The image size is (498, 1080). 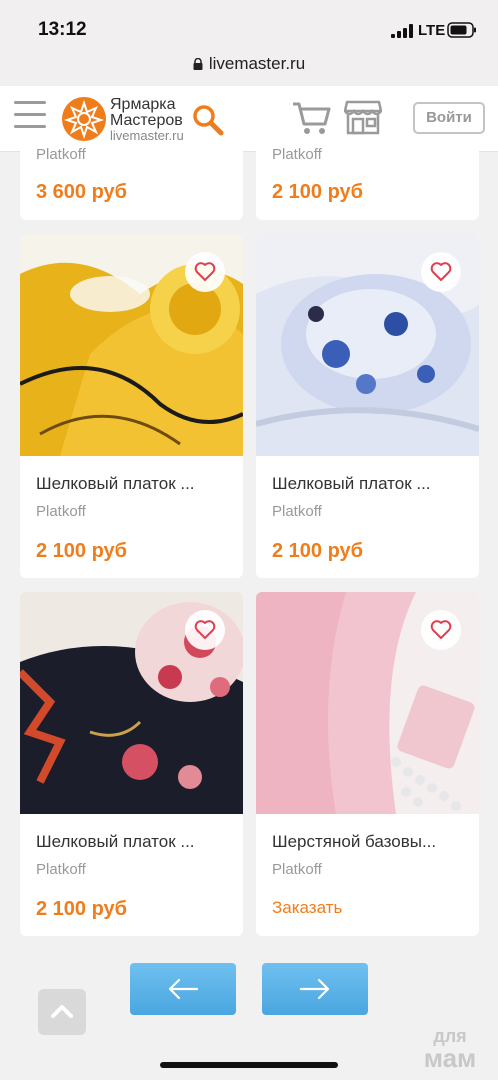 I want to click on status-bar: 13:12 LTE, so click(x=249, y=23).